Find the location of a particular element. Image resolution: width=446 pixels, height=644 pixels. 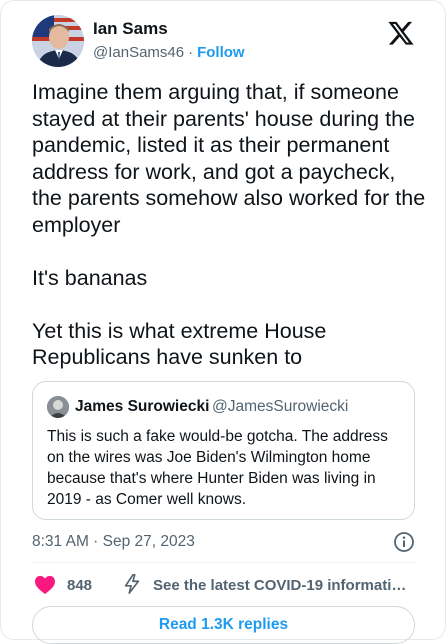

quoted-author-name: James Surowiecki is located at coordinates (142, 406).